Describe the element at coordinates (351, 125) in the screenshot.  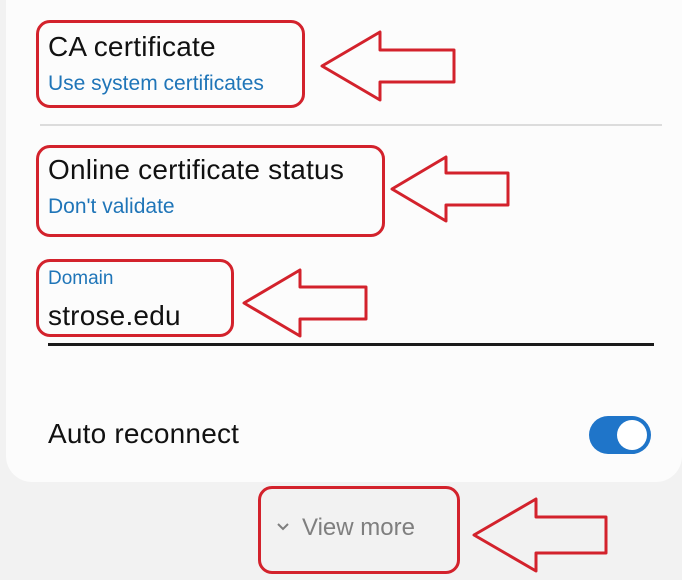
I see `divider` at that location.